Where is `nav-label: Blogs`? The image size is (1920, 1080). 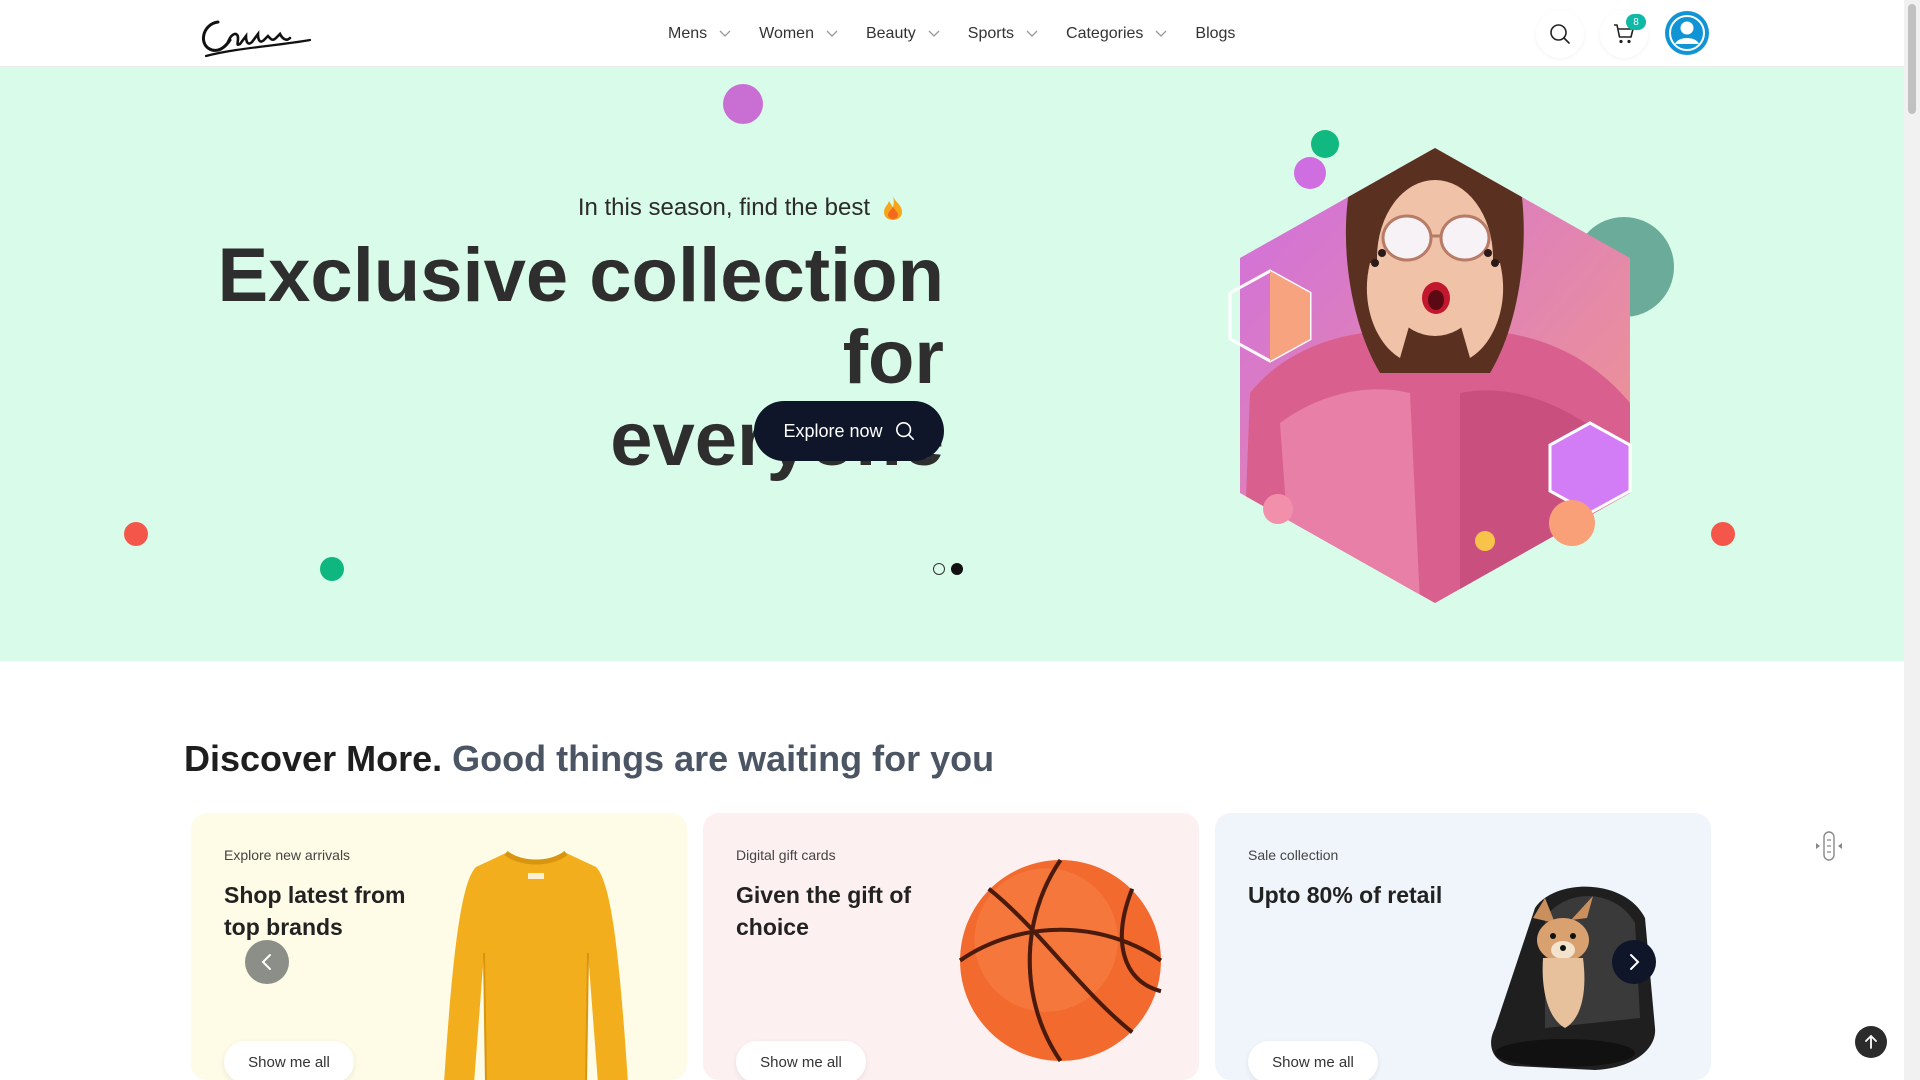
nav-label: Blogs is located at coordinates (1215, 33).